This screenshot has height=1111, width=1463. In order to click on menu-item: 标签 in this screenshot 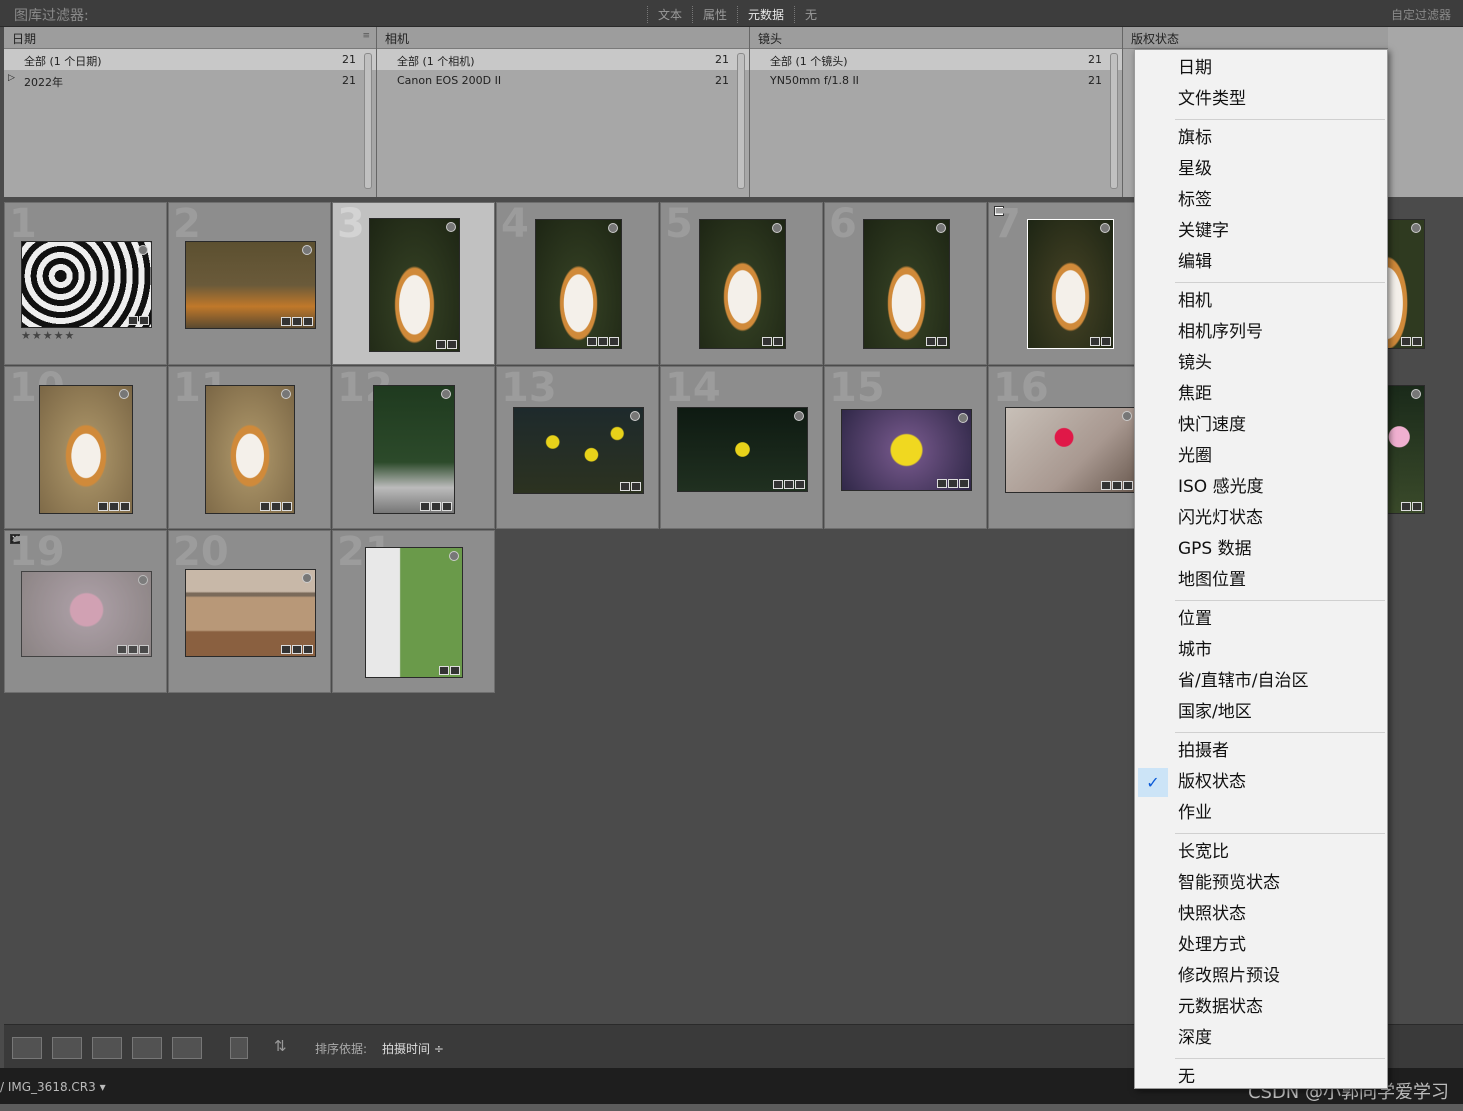, I will do `click(1261, 200)`.